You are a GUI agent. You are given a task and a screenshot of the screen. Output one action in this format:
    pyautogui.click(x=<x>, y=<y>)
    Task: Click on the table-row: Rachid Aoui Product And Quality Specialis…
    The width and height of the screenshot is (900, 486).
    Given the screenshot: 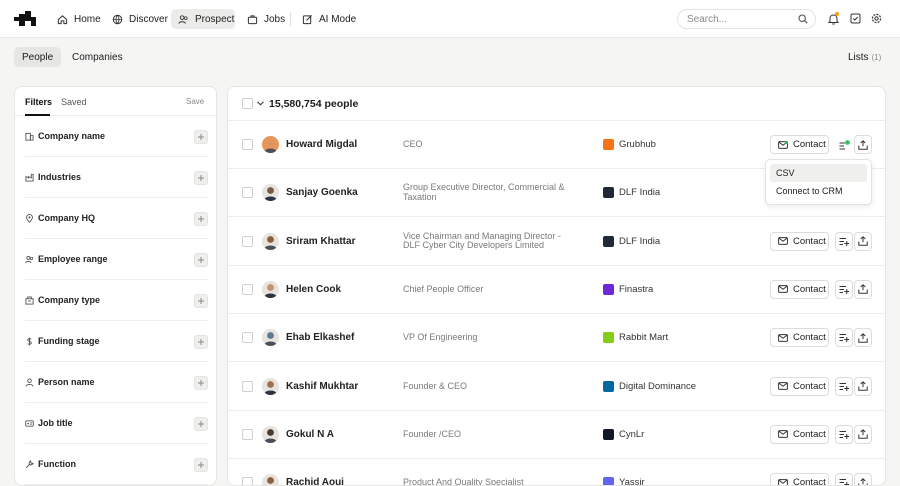 What is the action you would take?
    pyautogui.click(x=556, y=472)
    